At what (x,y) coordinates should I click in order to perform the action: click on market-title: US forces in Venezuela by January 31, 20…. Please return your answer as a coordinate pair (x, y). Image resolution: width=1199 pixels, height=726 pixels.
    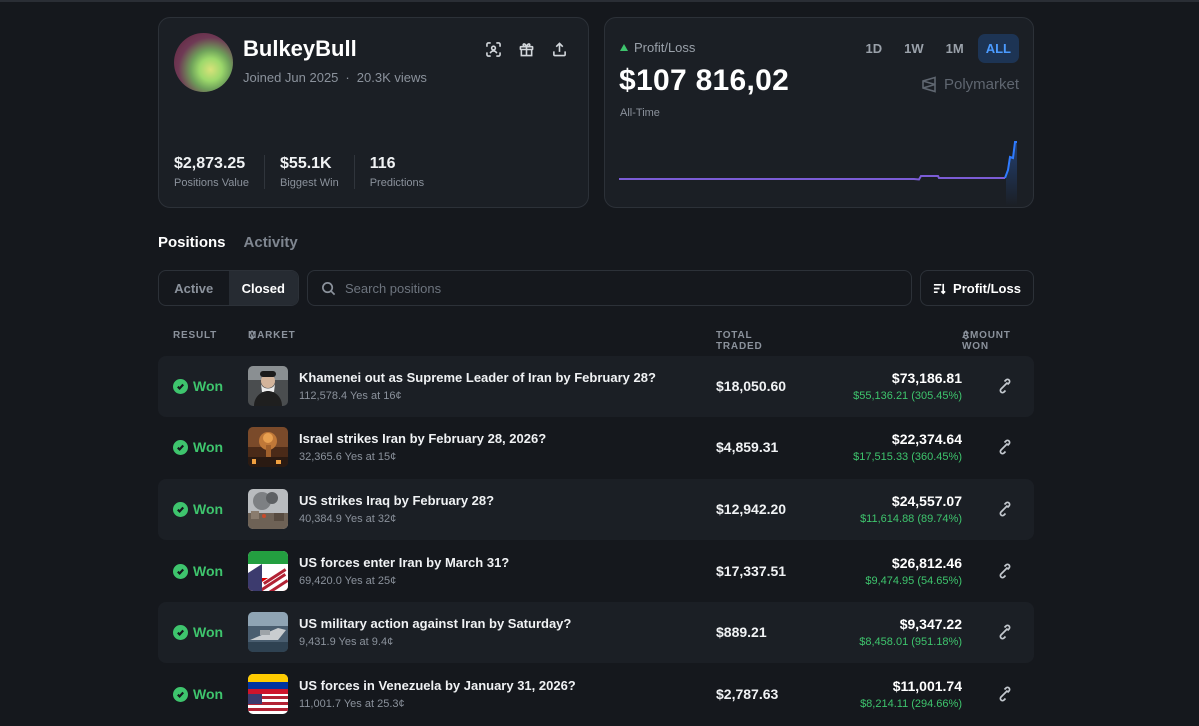
    Looking at the image, I should click on (437, 685).